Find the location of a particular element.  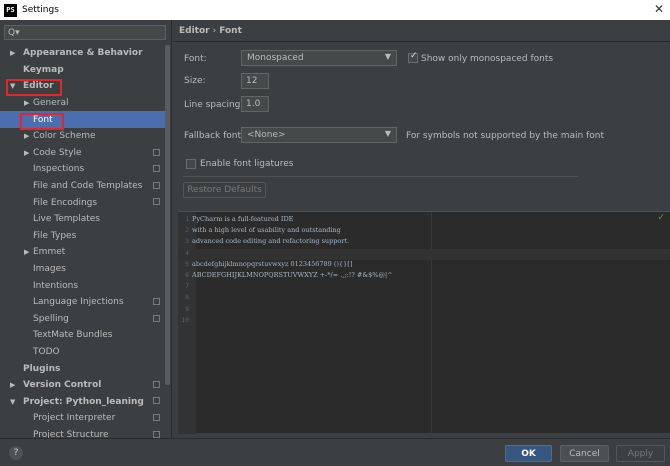

sidebar-item: ▼ Project: Python_leaning is located at coordinates (82, 401).